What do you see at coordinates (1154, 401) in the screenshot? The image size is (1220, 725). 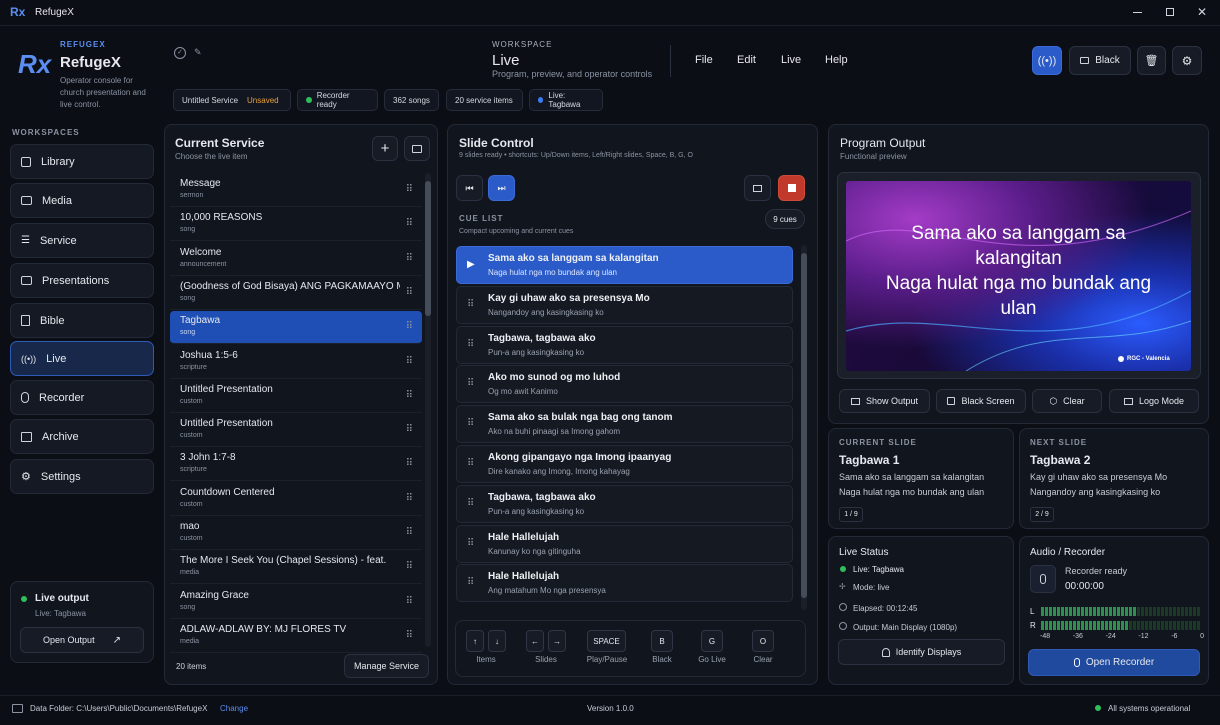 I see `logo-mode-button: Logo Mode` at bounding box center [1154, 401].